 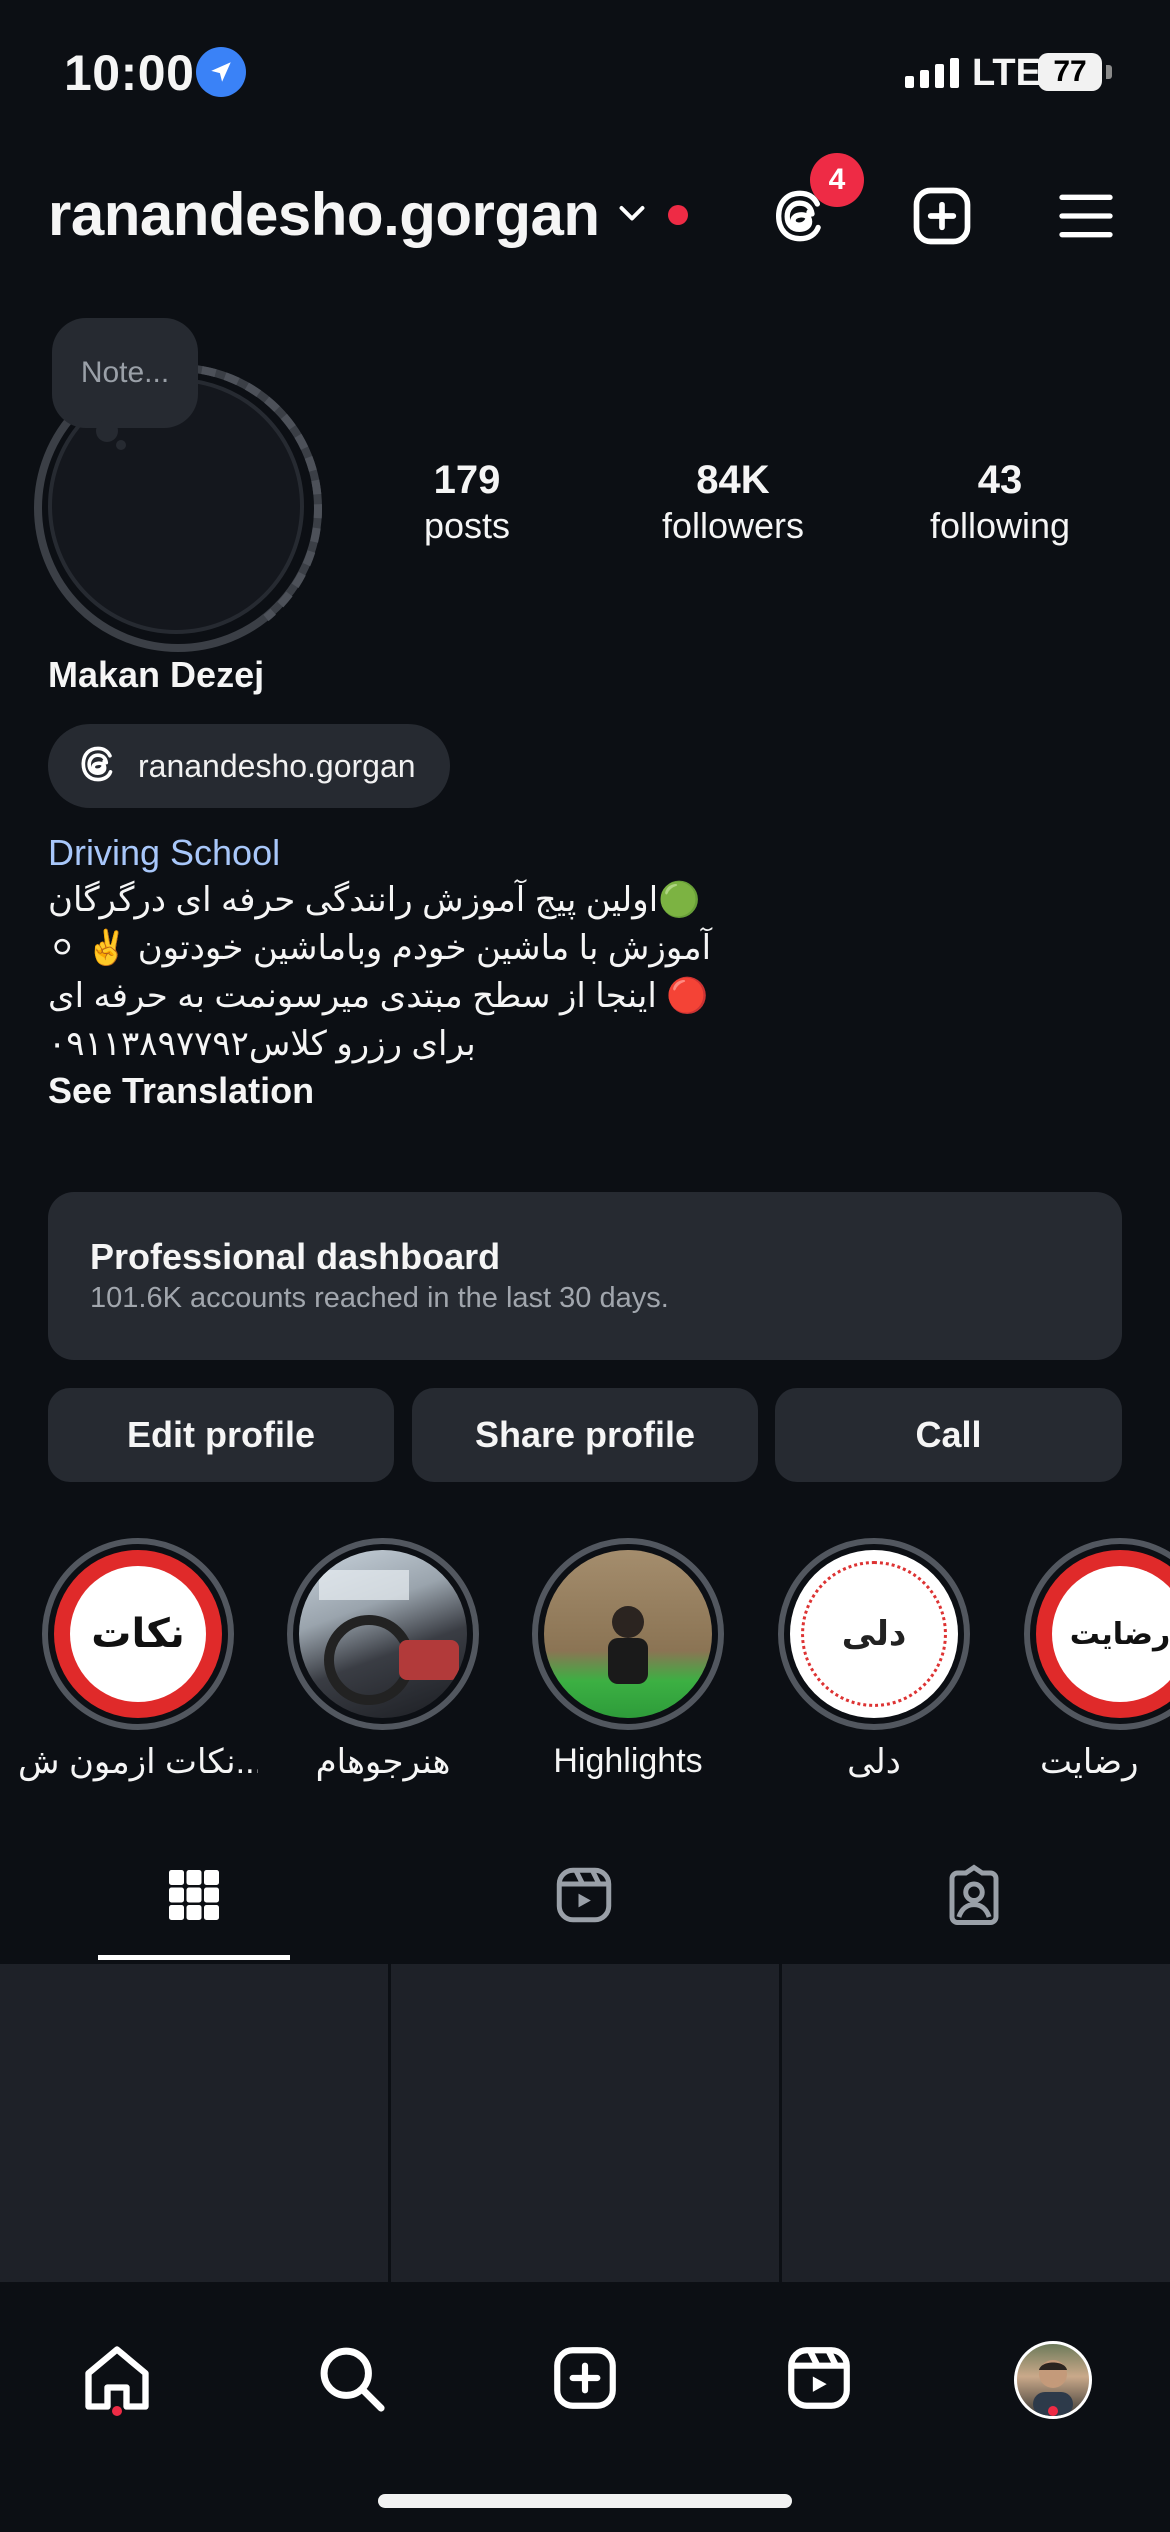 I want to click on bio-line: 🟢اولین پیج آموزش رانندگی حرفه ای درگرگان, so click(x=374, y=900).